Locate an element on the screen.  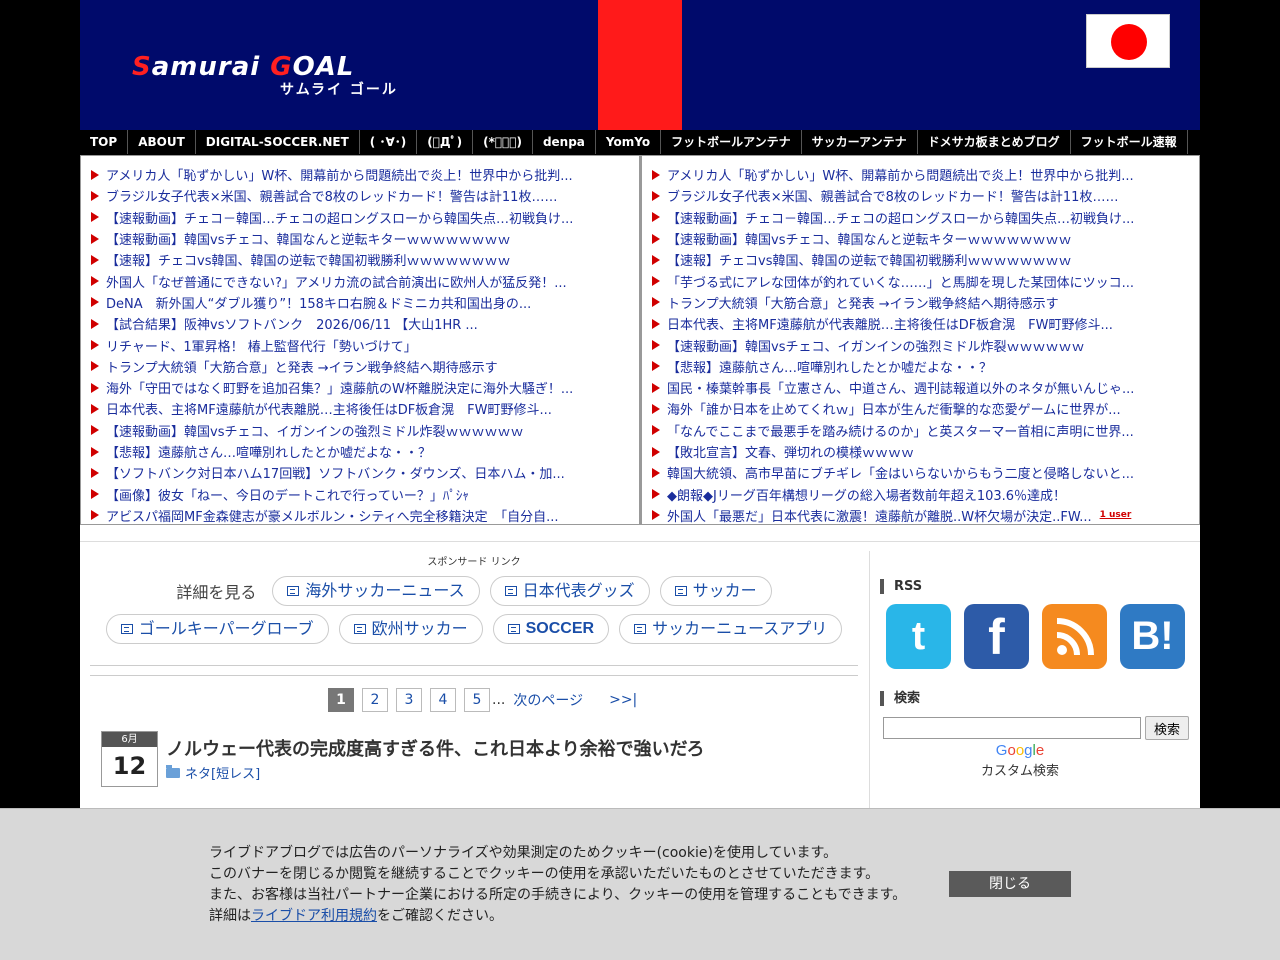
nav-item-denpa: denpa is located at coordinates (564, 142).